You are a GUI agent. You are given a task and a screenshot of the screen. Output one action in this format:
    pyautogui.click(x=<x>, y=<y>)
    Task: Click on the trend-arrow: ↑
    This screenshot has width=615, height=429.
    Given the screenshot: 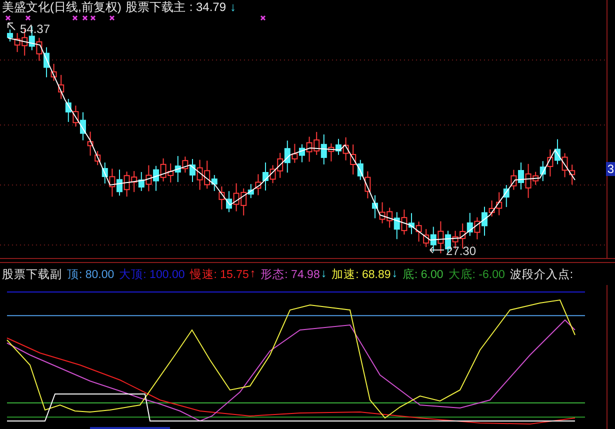 What is the action you would take?
    pyautogui.click(x=253, y=274)
    